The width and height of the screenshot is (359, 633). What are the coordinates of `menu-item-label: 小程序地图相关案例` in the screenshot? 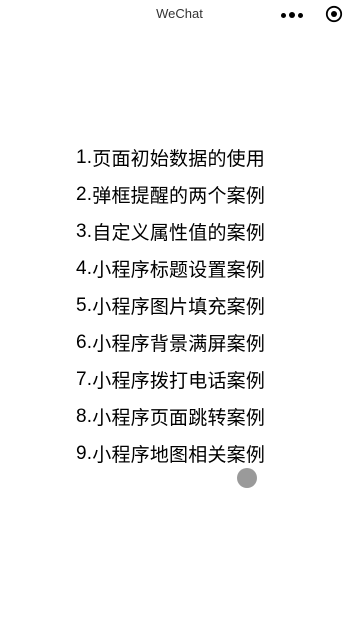 It's located at (179, 455).